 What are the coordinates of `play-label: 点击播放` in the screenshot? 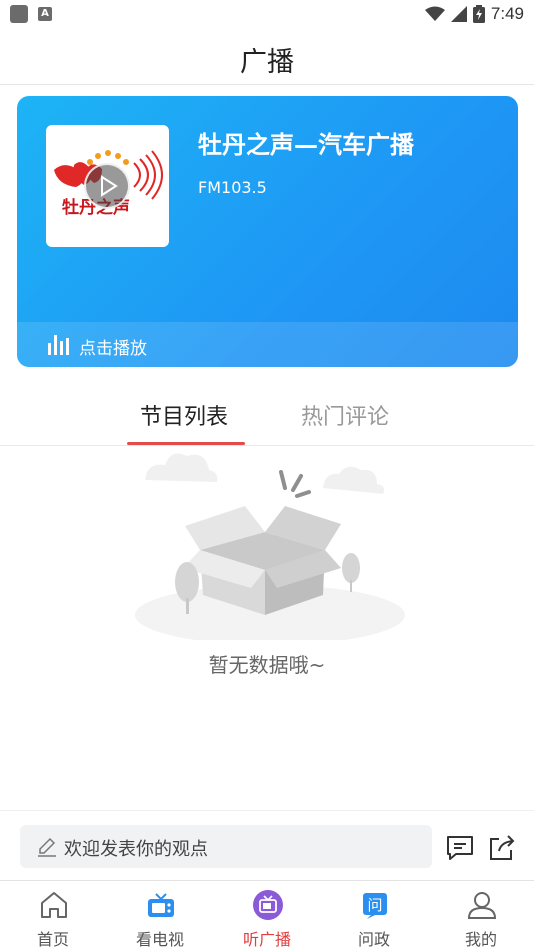 It's located at (113, 349).